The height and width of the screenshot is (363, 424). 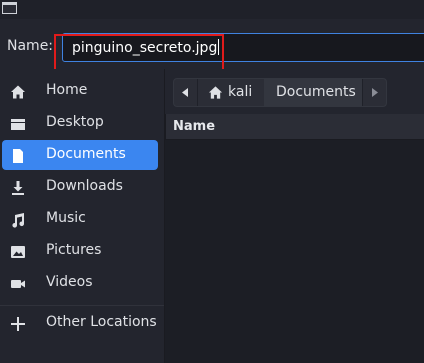 I want to click on path-current-label: Documents, so click(x=316, y=92).